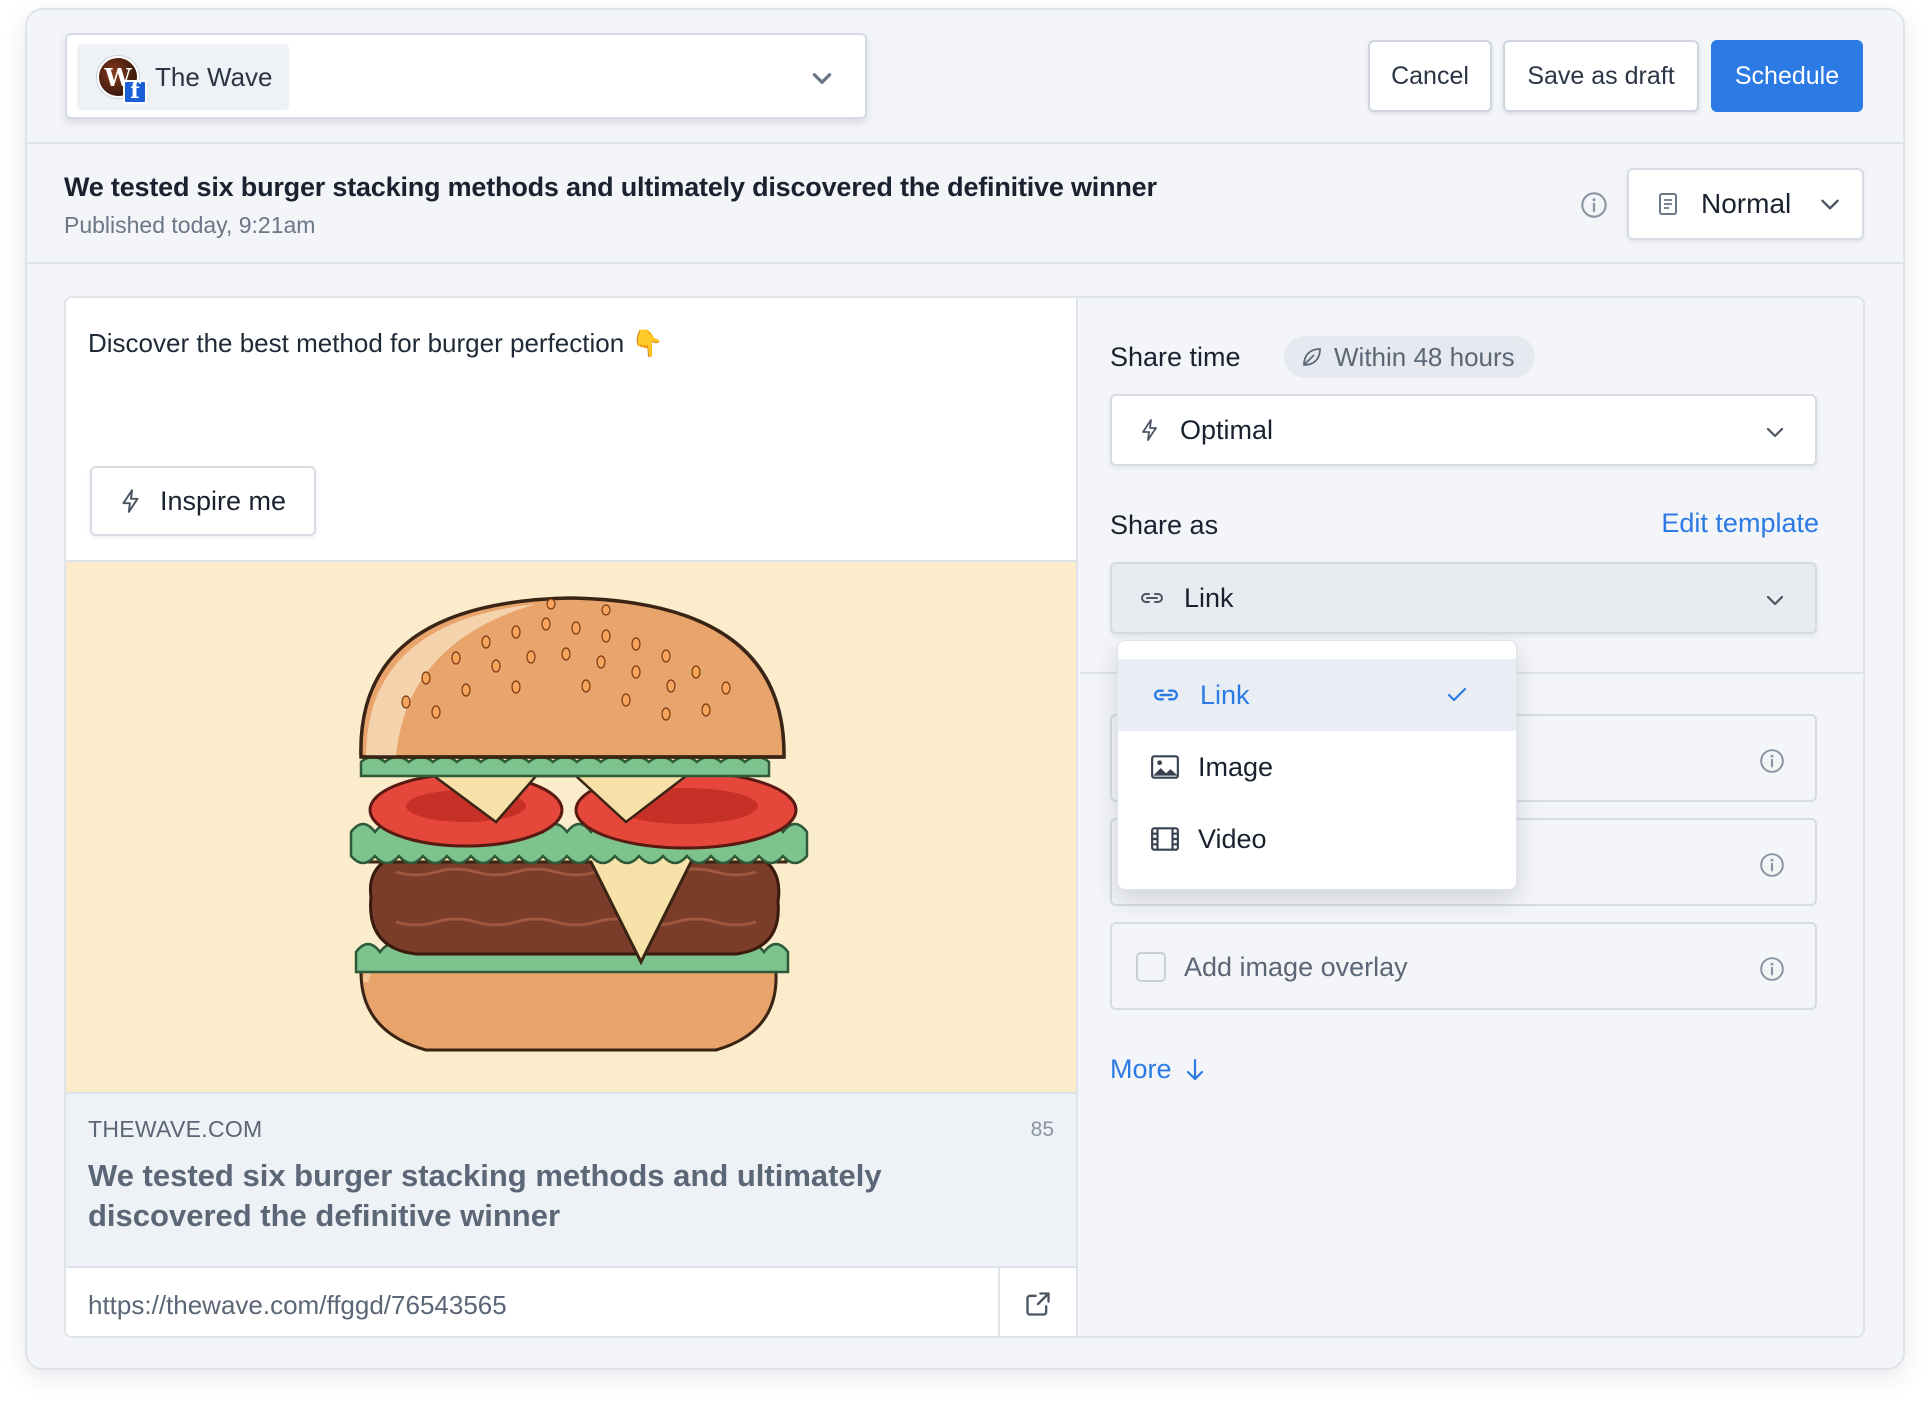 This screenshot has height=1410, width=1928. I want to click on share-as-value: Link, so click(1209, 597).